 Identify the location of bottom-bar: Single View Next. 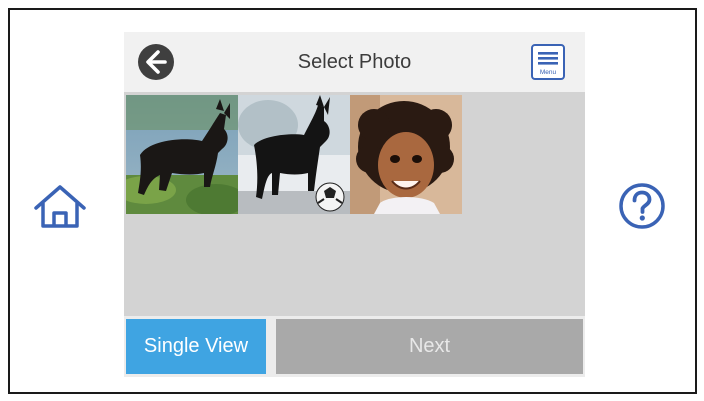
(354, 346).